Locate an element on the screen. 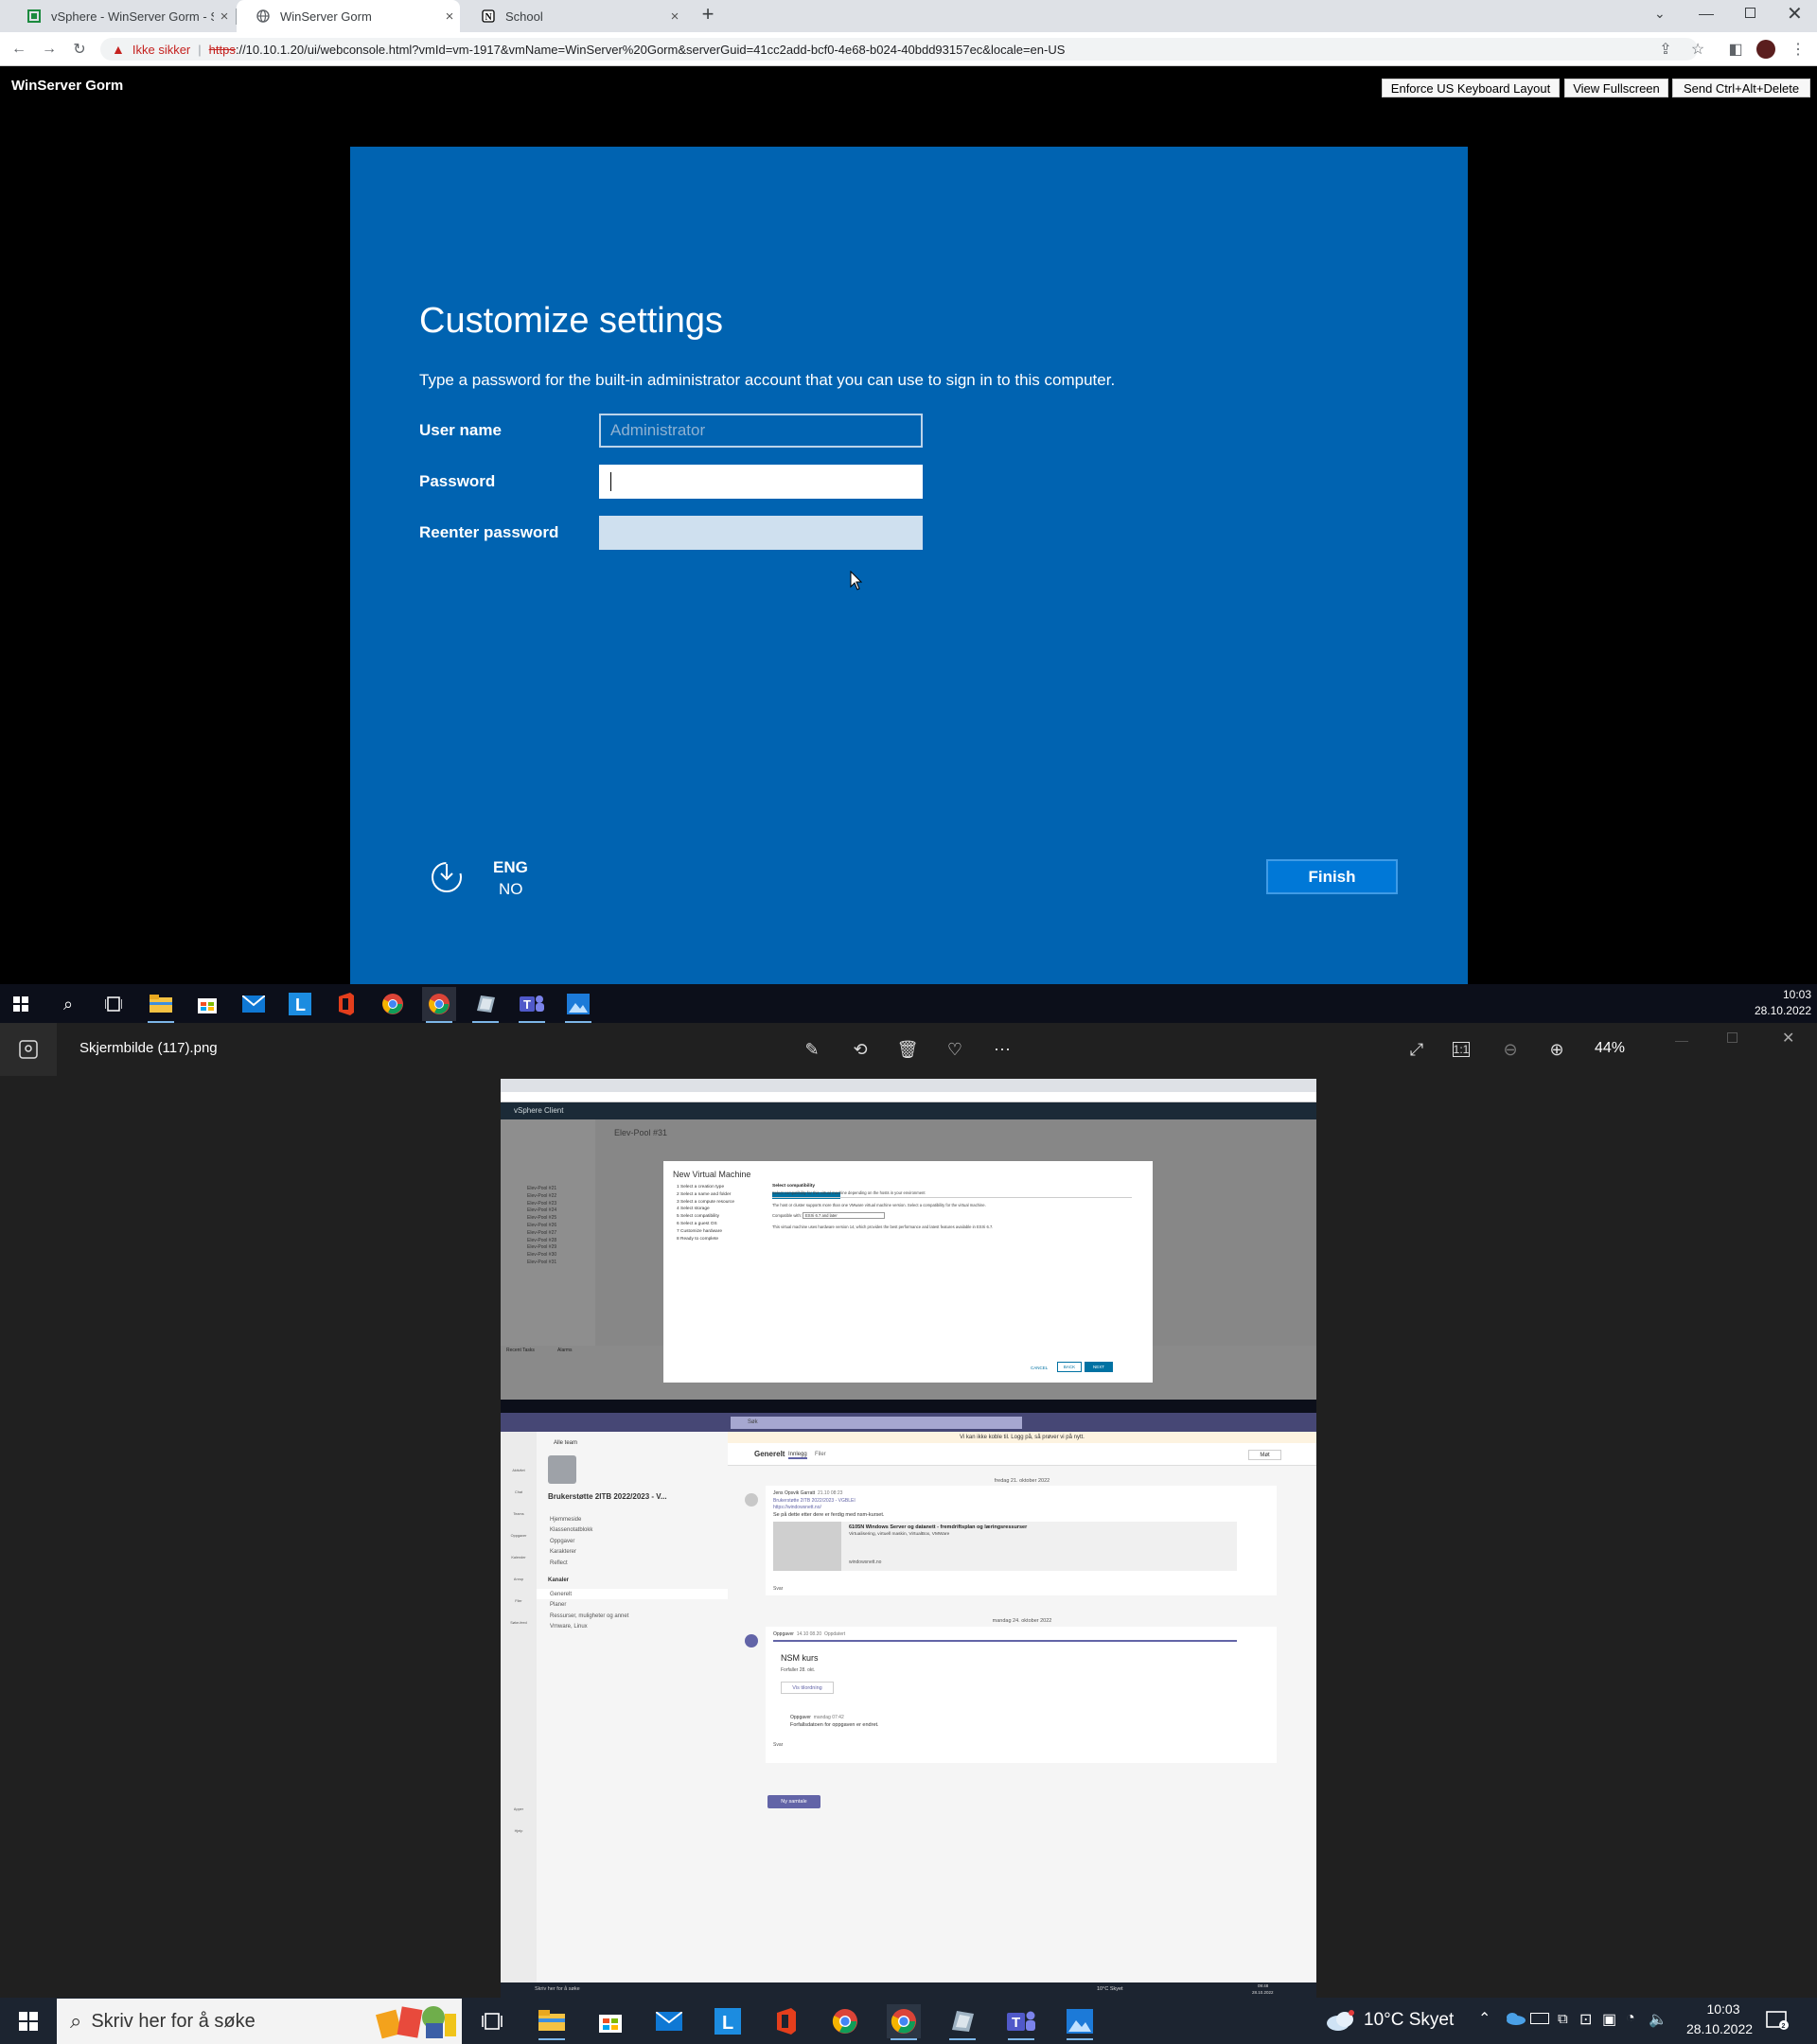  rotate-icon: ⟲ is located at coordinates (860, 1049).